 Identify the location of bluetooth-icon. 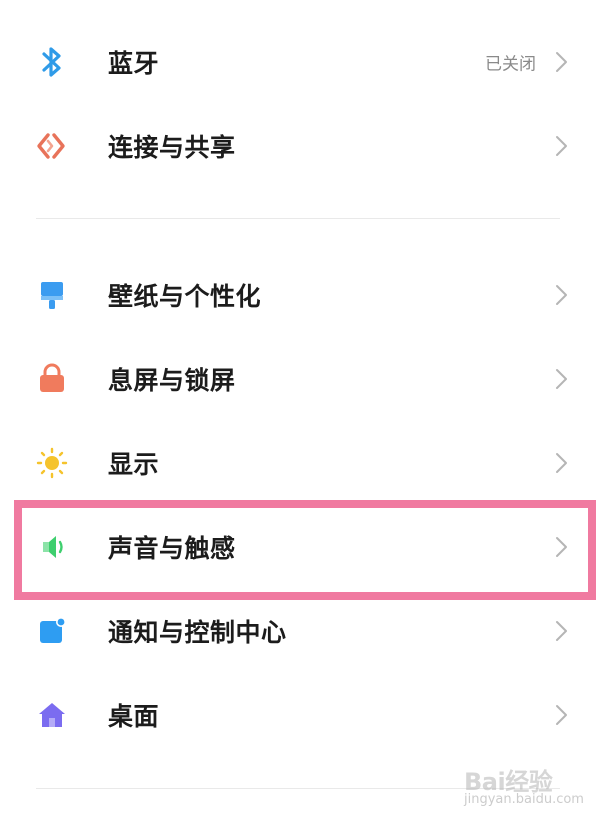
(52, 62).